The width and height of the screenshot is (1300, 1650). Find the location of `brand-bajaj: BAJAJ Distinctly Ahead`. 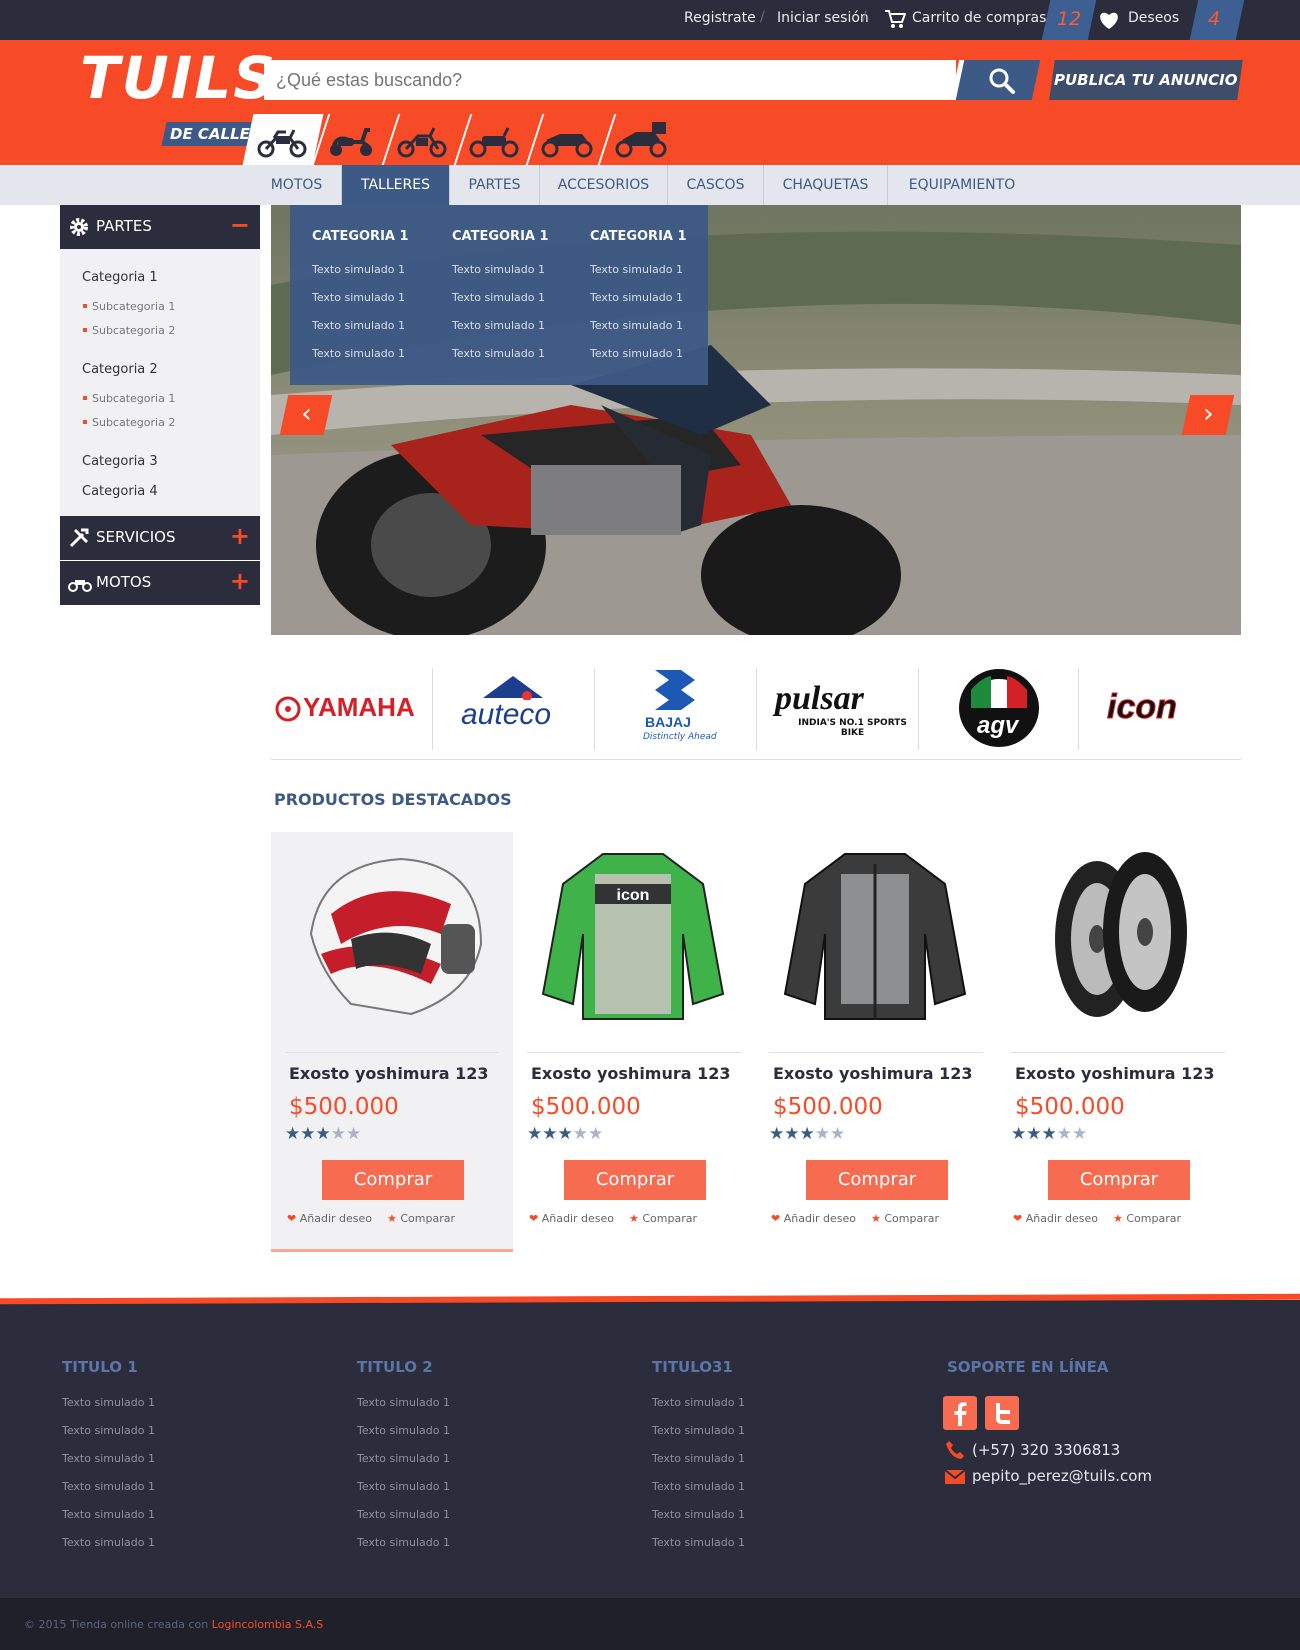

brand-bajaj: BAJAJ Distinctly Ahead is located at coordinates (676, 709).